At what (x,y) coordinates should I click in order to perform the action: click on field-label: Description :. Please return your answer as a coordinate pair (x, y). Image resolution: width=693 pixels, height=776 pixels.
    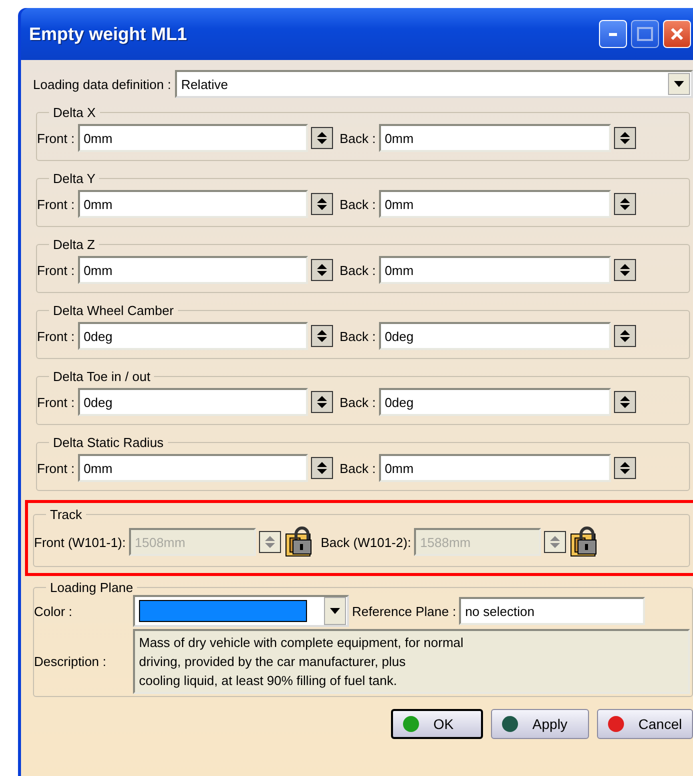
    Looking at the image, I should click on (71, 661).